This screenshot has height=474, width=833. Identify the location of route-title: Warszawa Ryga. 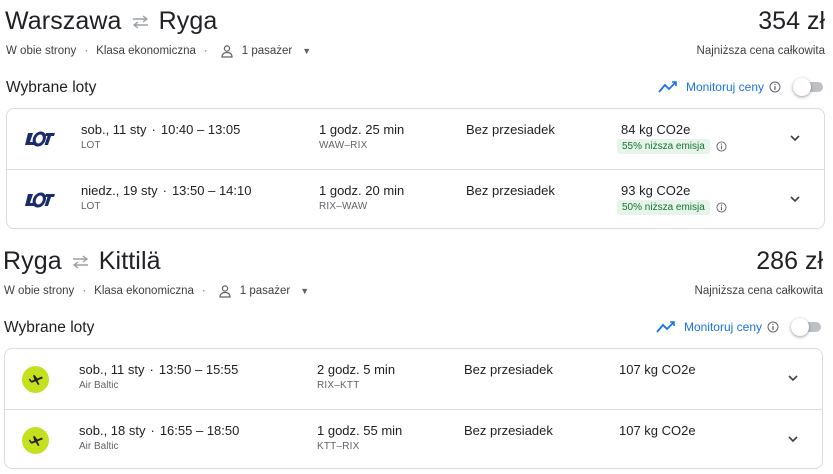
(111, 21).